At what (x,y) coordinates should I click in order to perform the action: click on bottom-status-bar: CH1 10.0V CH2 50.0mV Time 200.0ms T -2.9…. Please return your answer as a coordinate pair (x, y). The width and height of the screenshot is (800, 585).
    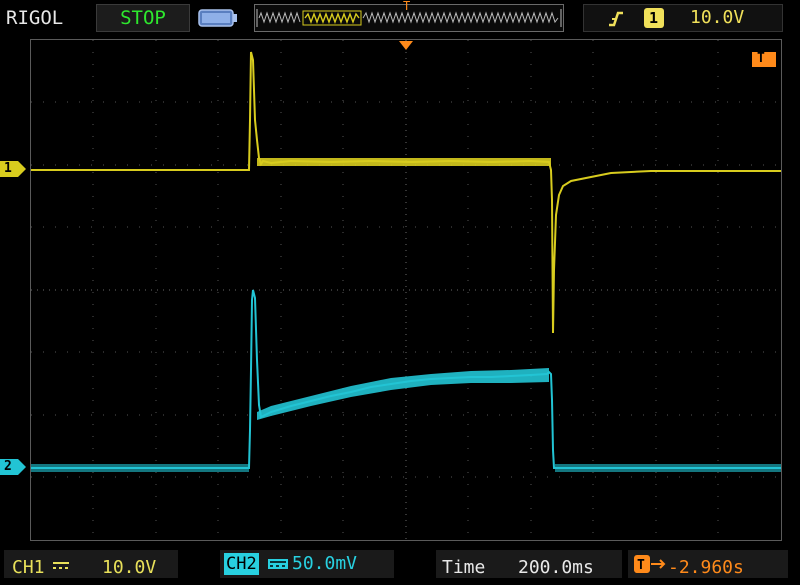
    Looking at the image, I should click on (400, 565).